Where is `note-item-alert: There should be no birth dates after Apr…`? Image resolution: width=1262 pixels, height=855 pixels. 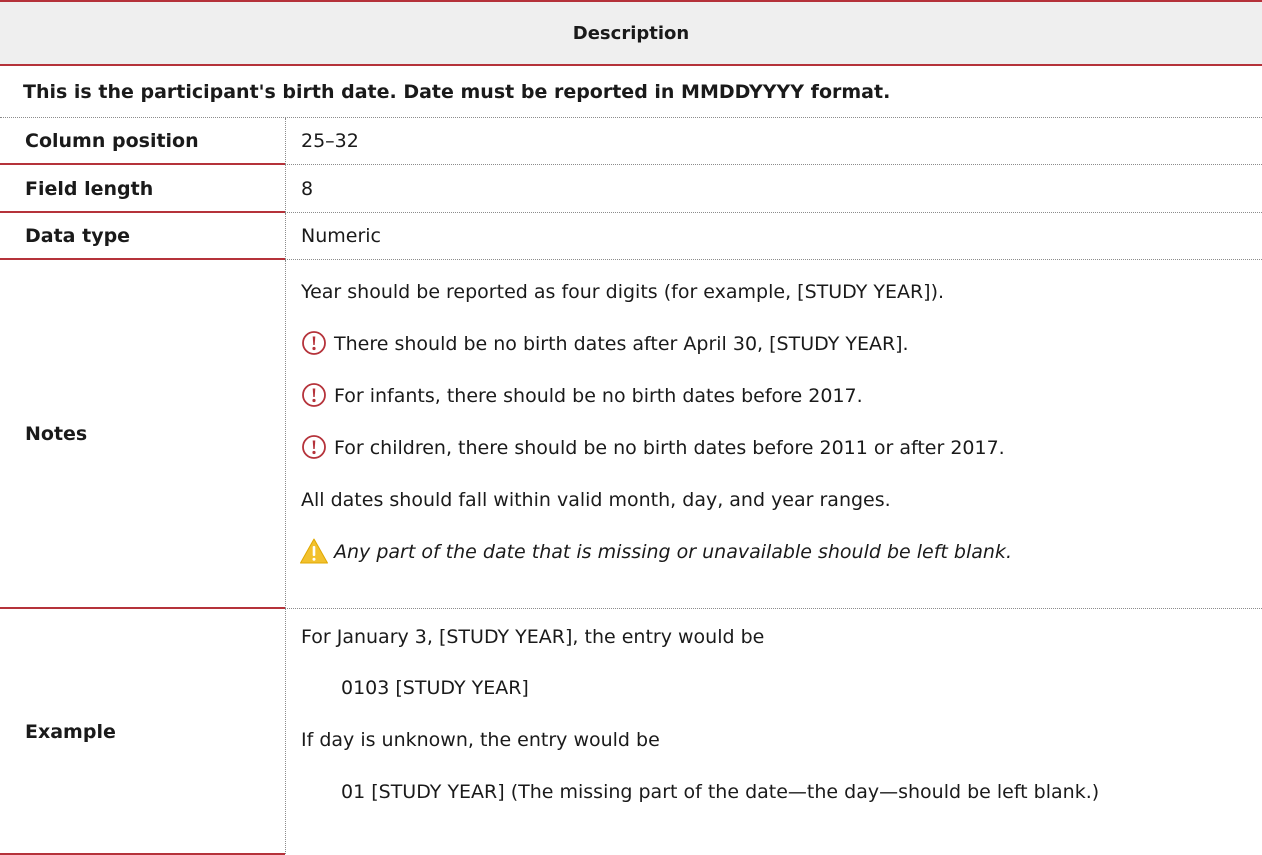 note-item-alert: There should be no birth dates after Apr… is located at coordinates (774, 344).